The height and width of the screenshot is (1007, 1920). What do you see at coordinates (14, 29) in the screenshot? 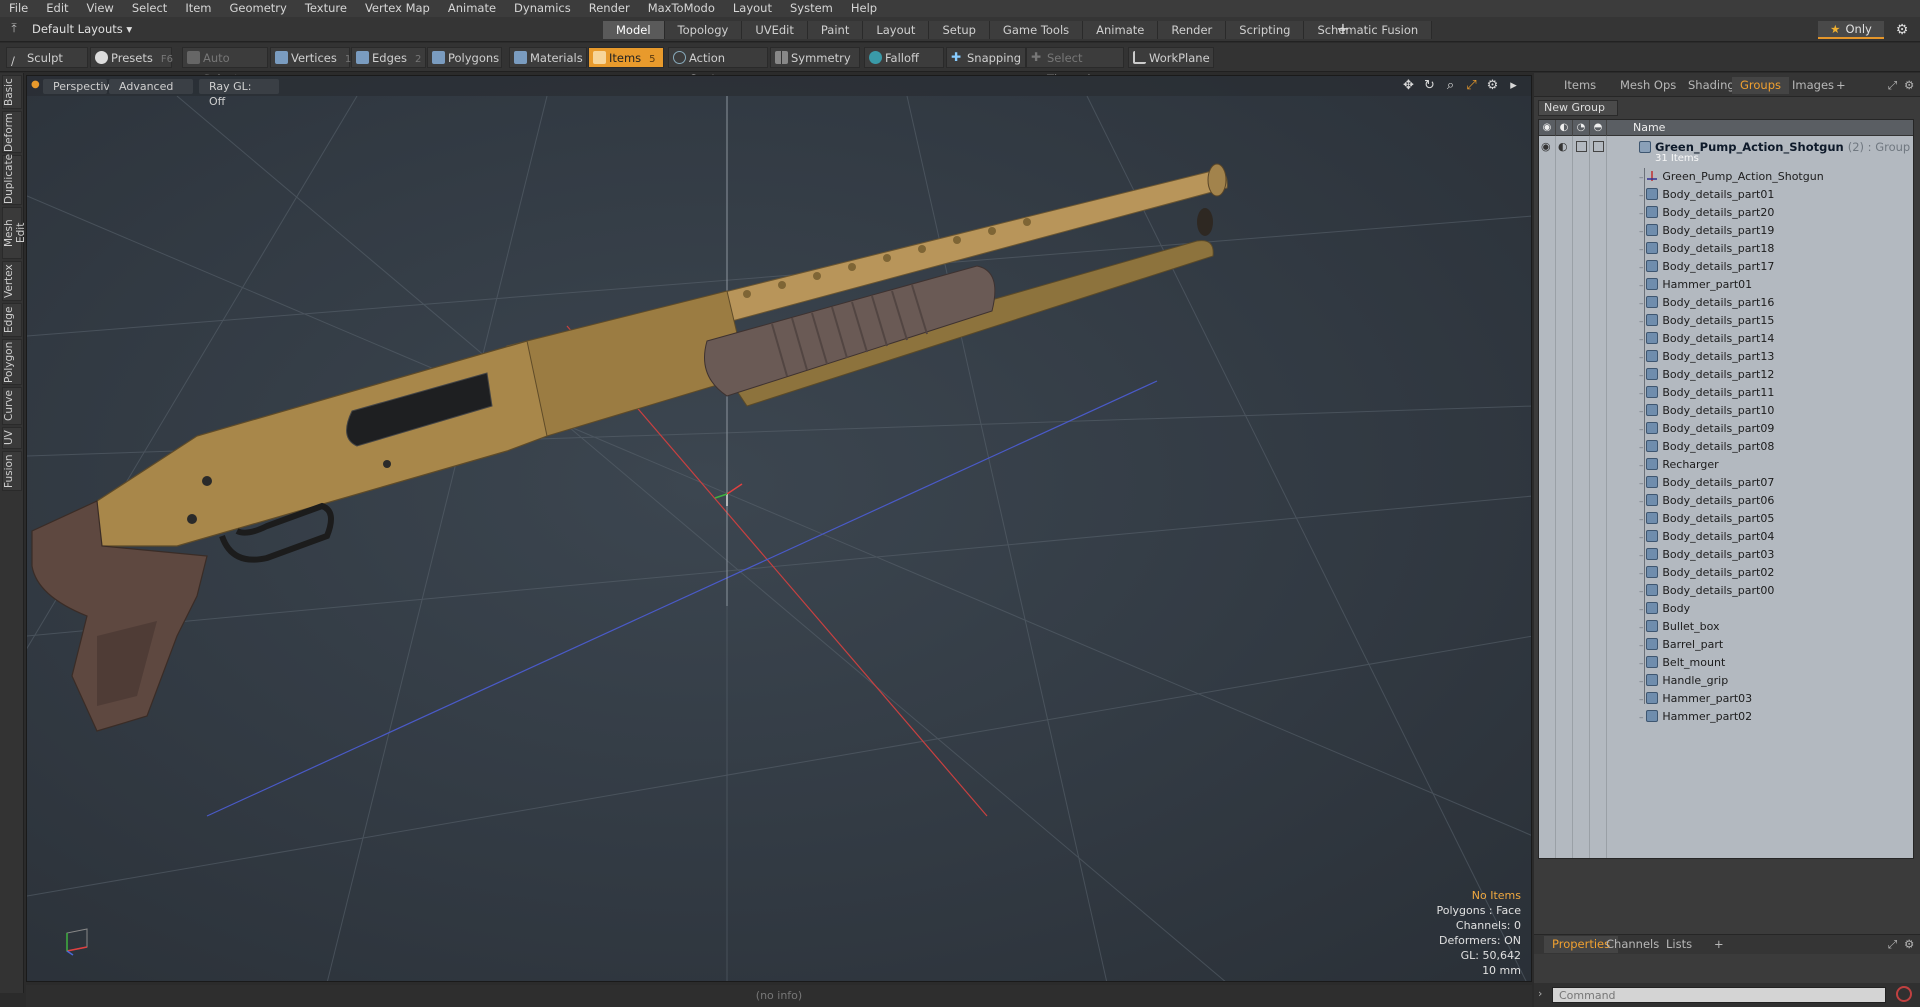
I see `layout-pin-icon: ⤒` at bounding box center [14, 29].